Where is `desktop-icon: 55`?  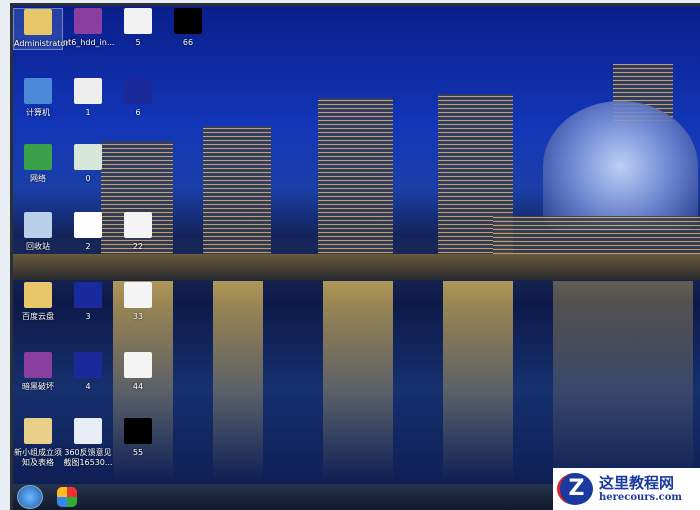 desktop-icon: 55 is located at coordinates (138, 438).